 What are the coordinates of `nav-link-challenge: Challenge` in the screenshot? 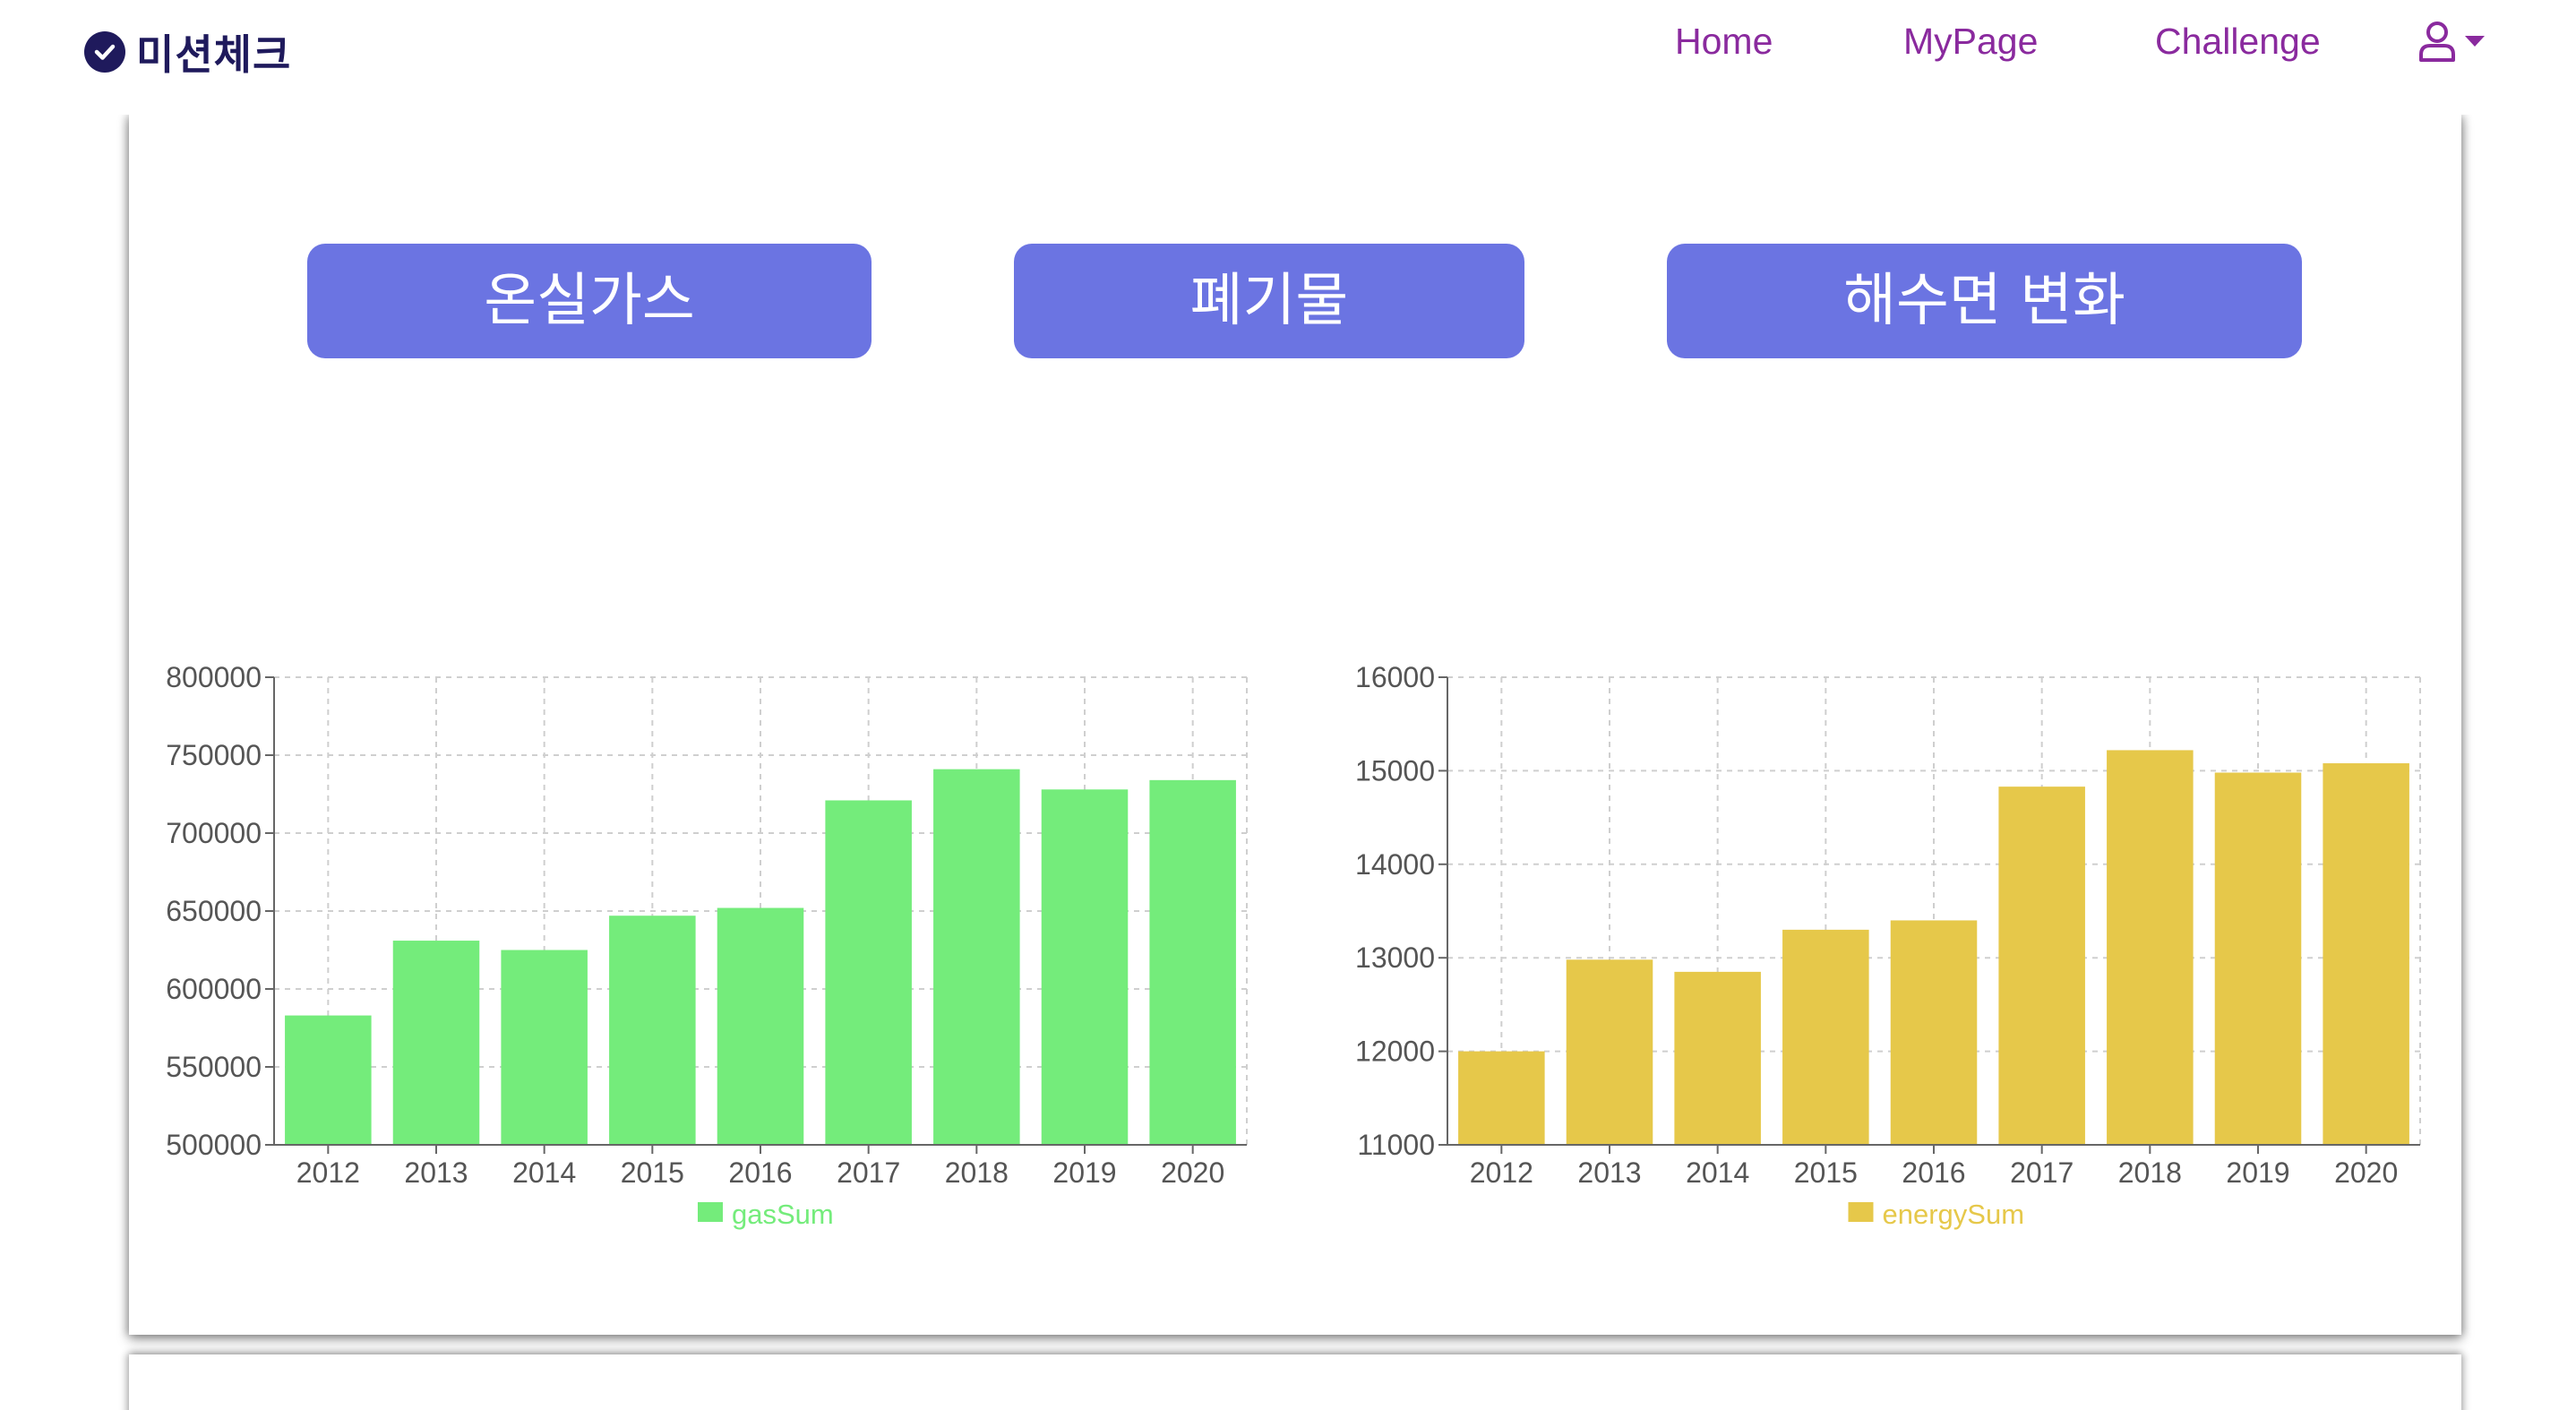 It's located at (2238, 41).